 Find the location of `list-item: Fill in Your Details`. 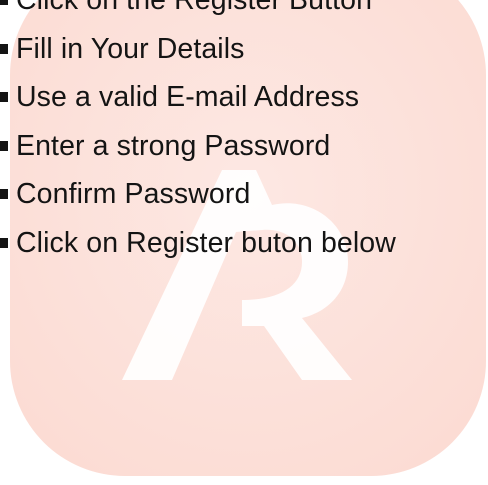

list-item: Fill in Your Details is located at coordinates (198, 49).